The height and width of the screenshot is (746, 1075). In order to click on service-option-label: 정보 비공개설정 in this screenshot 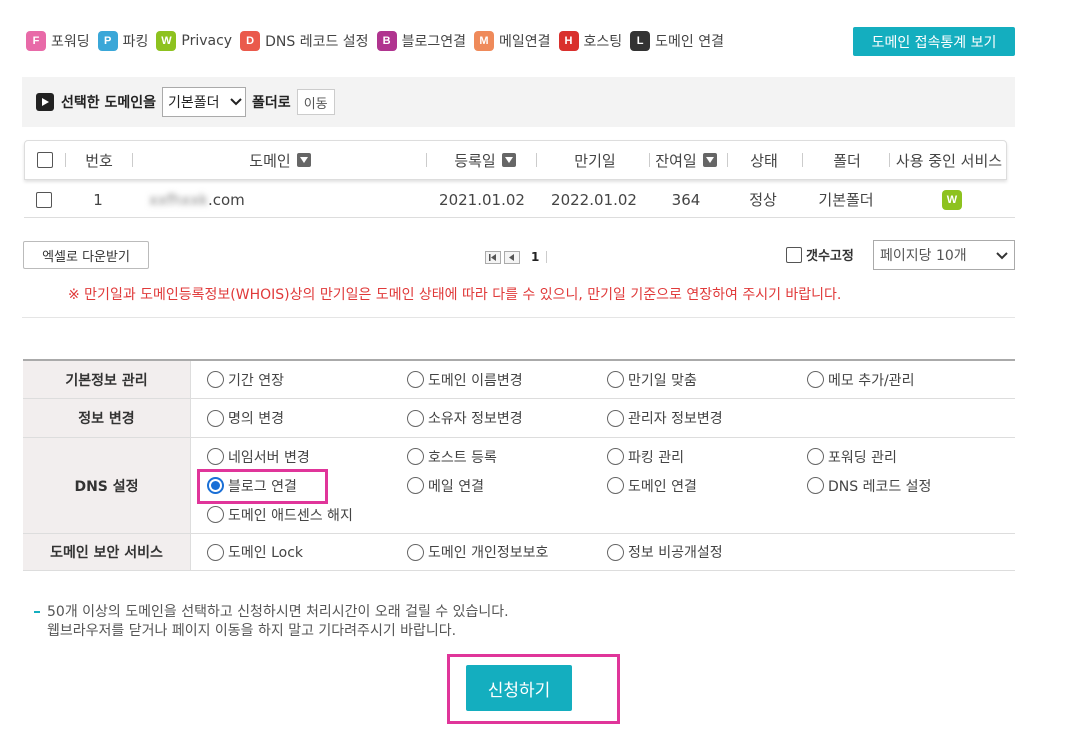, I will do `click(675, 553)`.